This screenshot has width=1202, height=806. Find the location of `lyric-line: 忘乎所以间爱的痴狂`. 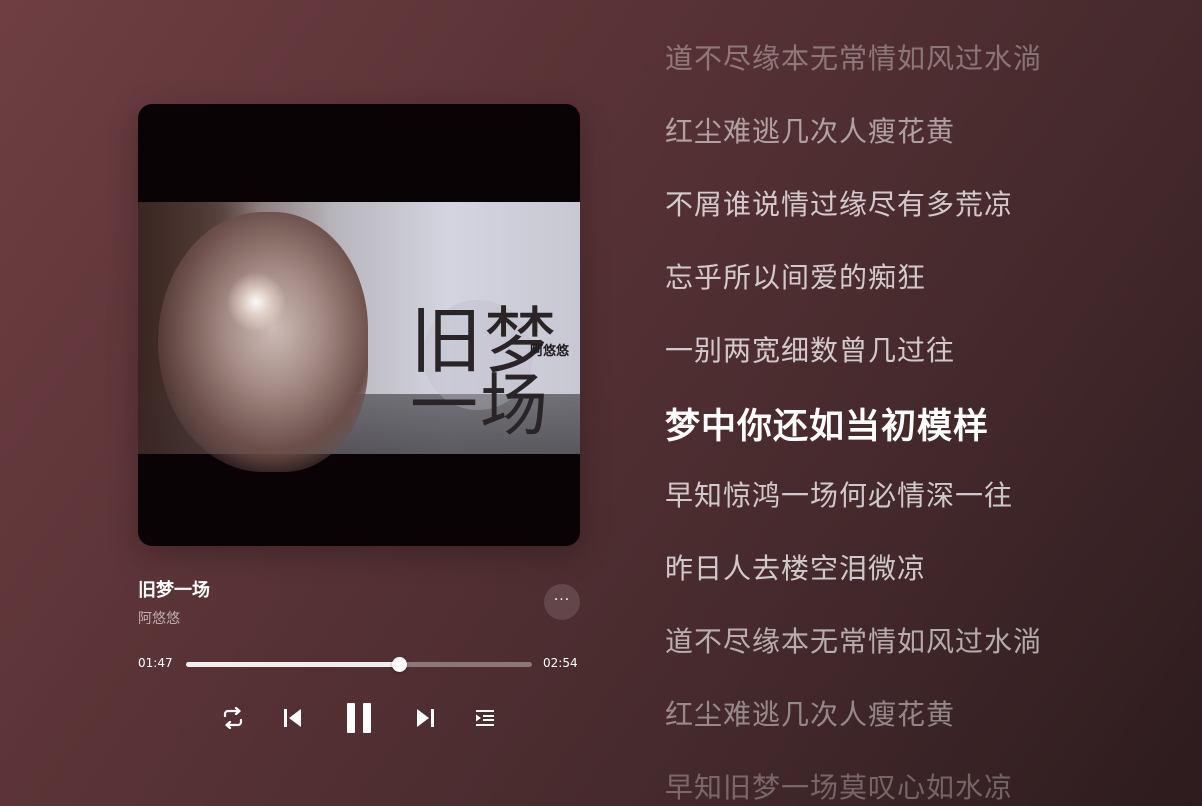

lyric-line: 忘乎所以间爱的痴狂 is located at coordinates (795, 276).